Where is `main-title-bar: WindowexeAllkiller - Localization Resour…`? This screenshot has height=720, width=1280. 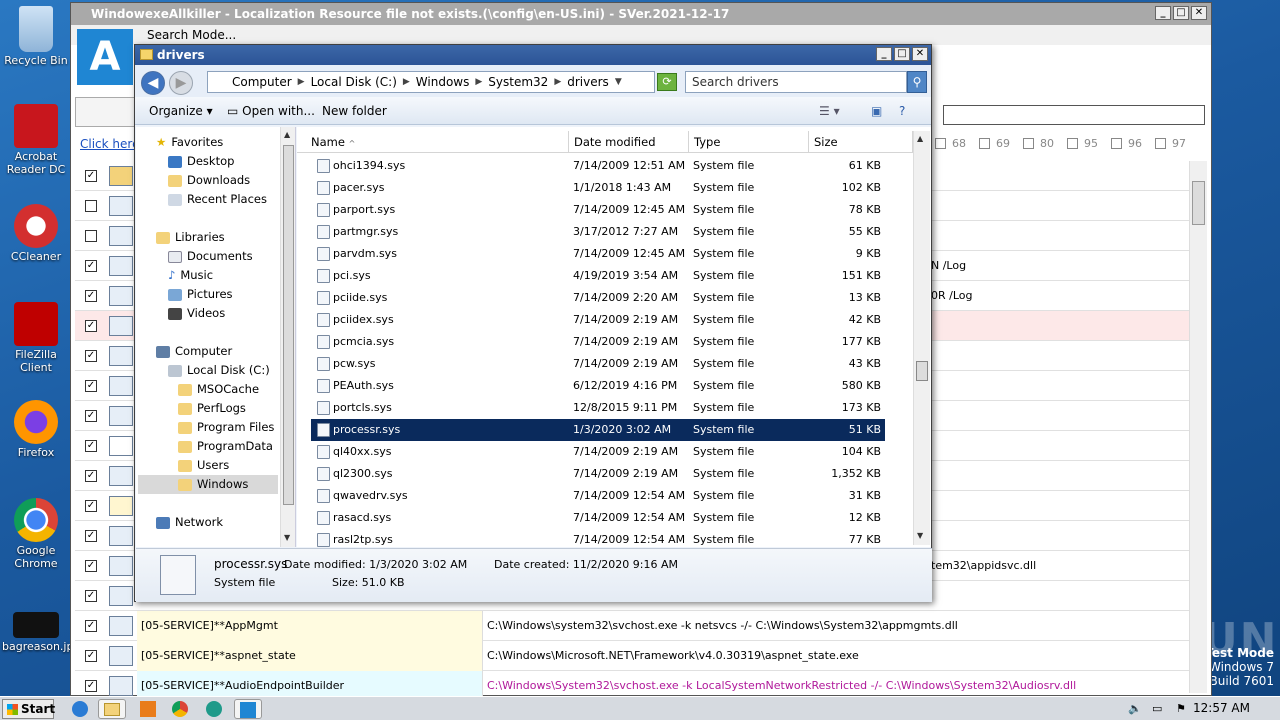 main-title-bar: WindowexeAllkiller - Localization Resour… is located at coordinates (641, 14).